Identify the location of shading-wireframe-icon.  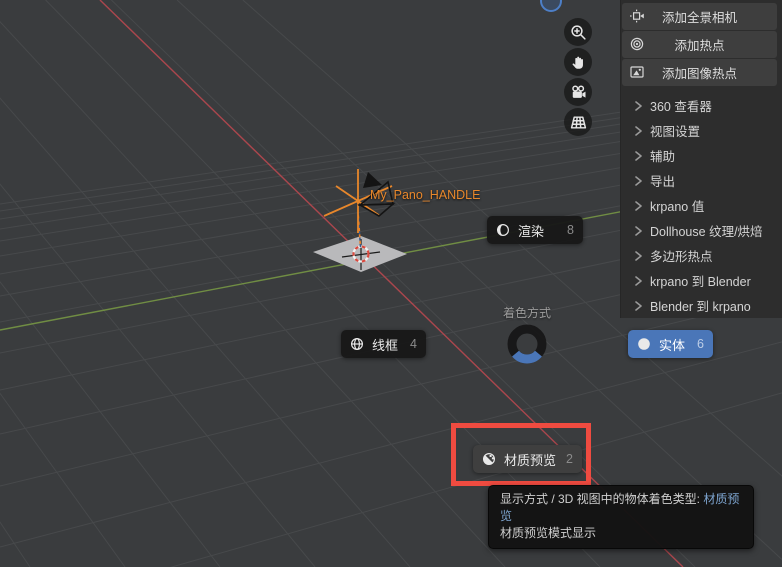
(357, 344).